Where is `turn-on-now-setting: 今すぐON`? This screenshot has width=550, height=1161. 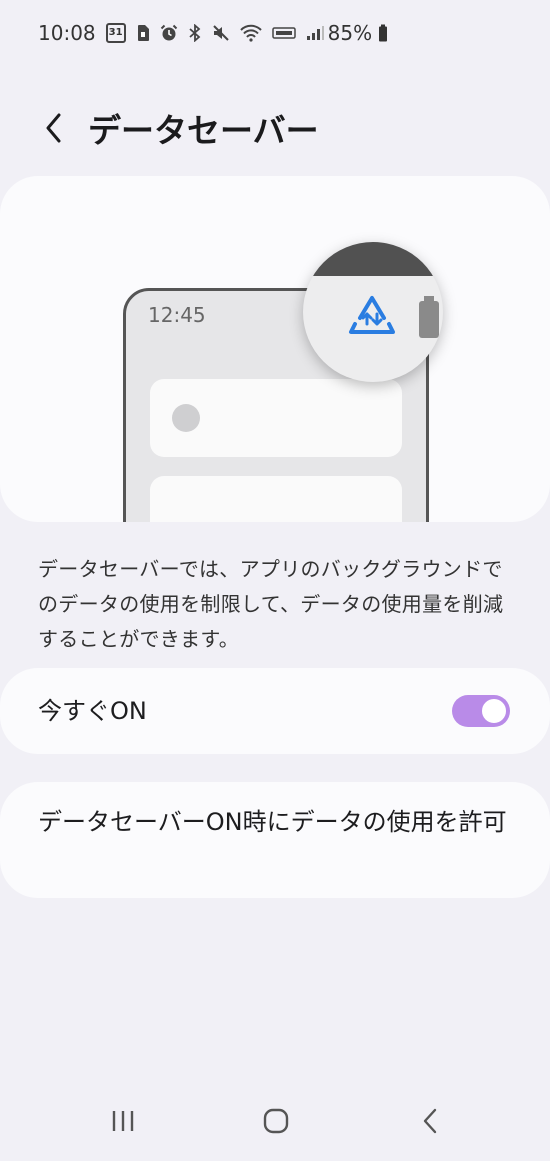 turn-on-now-setting: 今すぐON is located at coordinates (275, 711).